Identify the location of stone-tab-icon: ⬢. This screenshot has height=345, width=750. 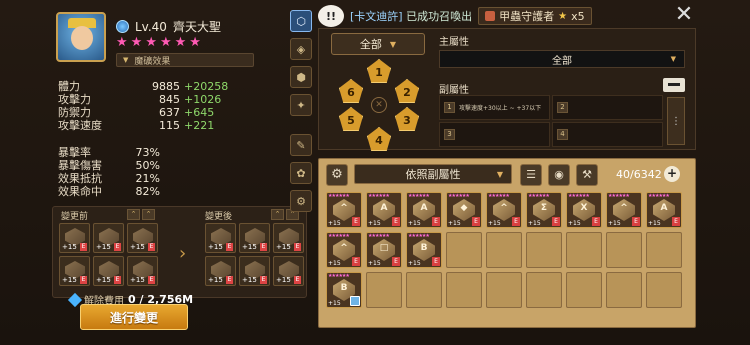
(301, 77).